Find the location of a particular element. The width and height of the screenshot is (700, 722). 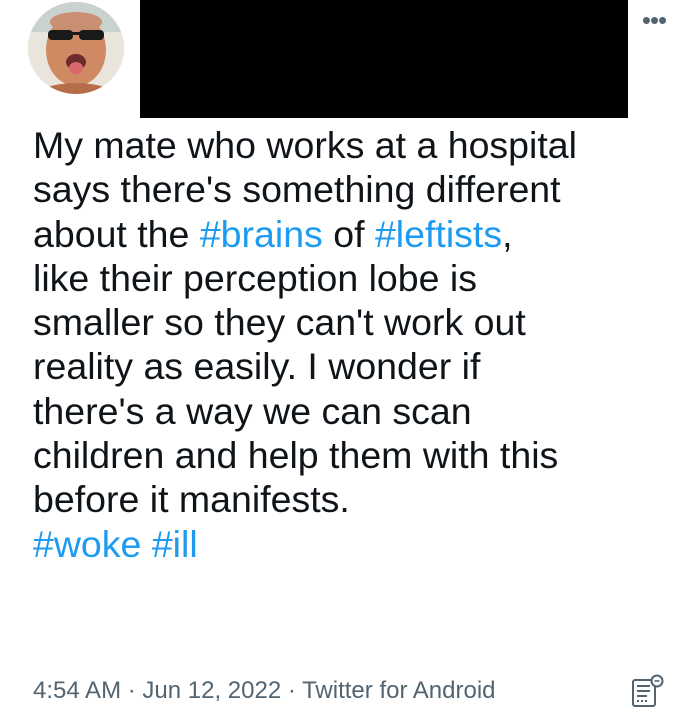

tweet-text-line: smaller so they can't work out is located at coordinates (279, 322).